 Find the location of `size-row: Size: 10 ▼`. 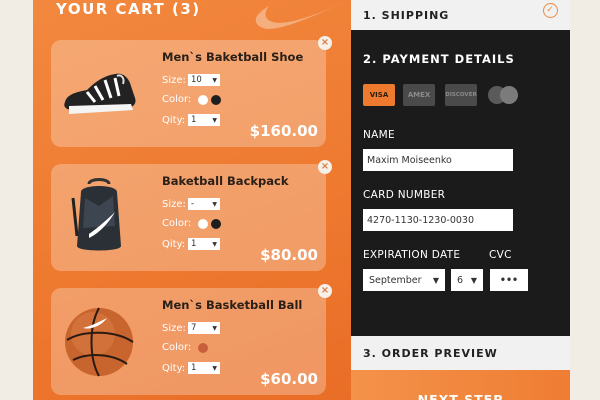

size-row: Size: 10 ▼ is located at coordinates (191, 80).